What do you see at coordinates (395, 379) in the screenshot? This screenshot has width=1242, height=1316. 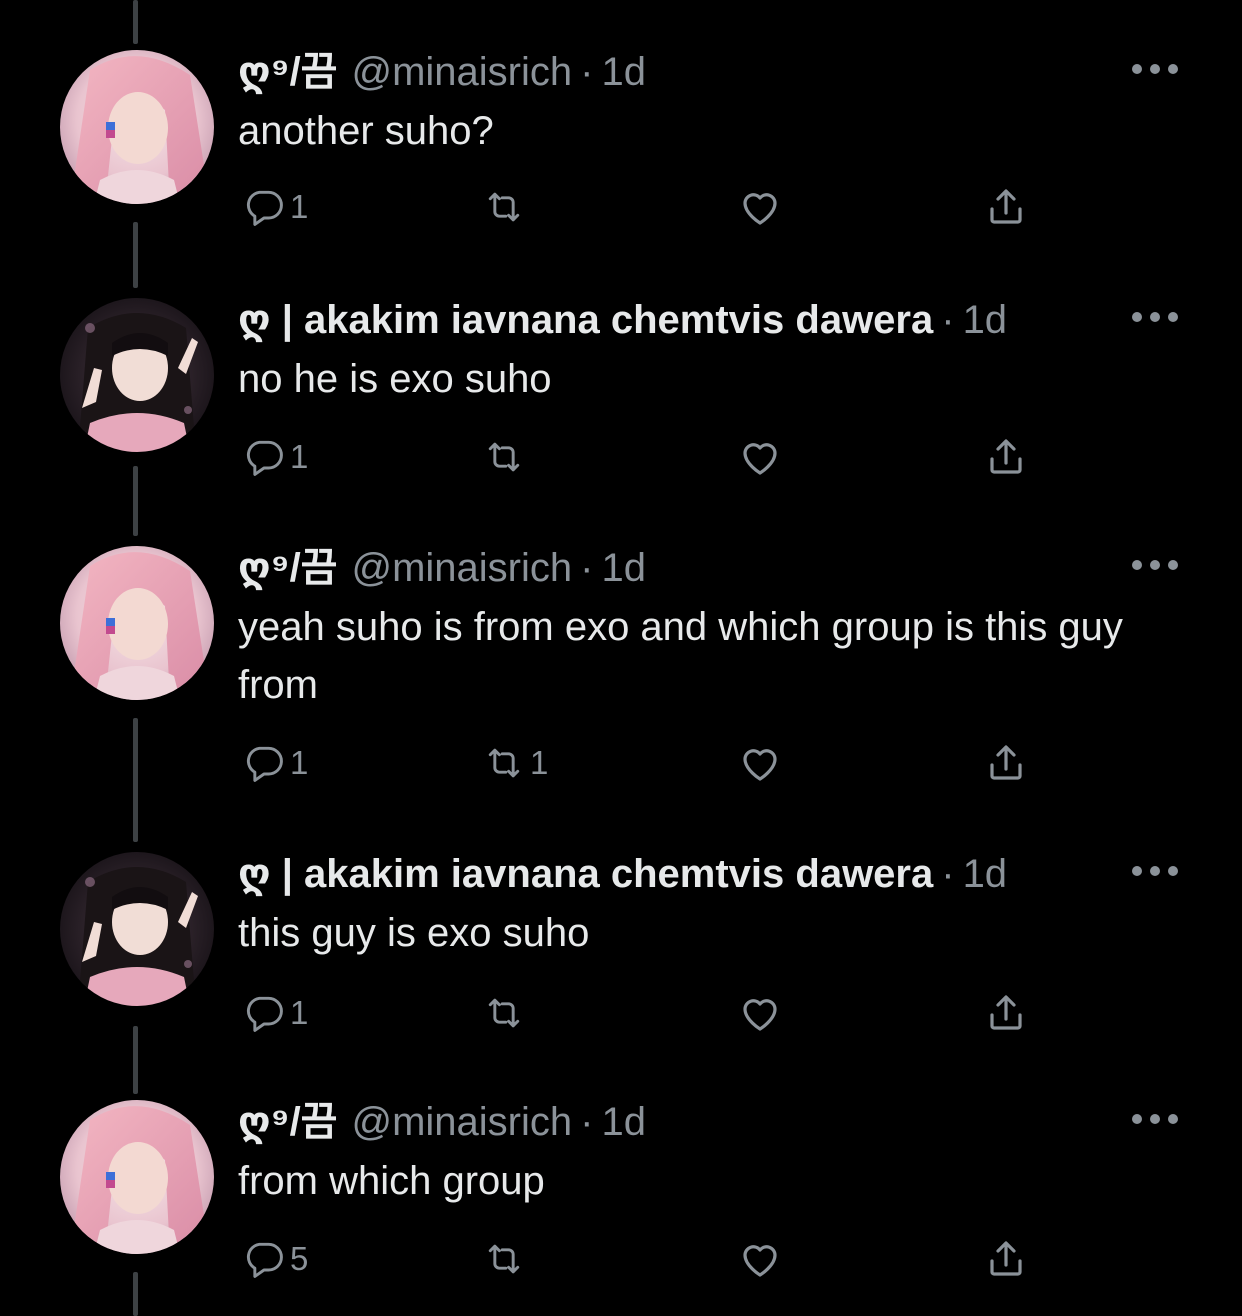 I see `tweet-text: no he is exo suho` at bounding box center [395, 379].